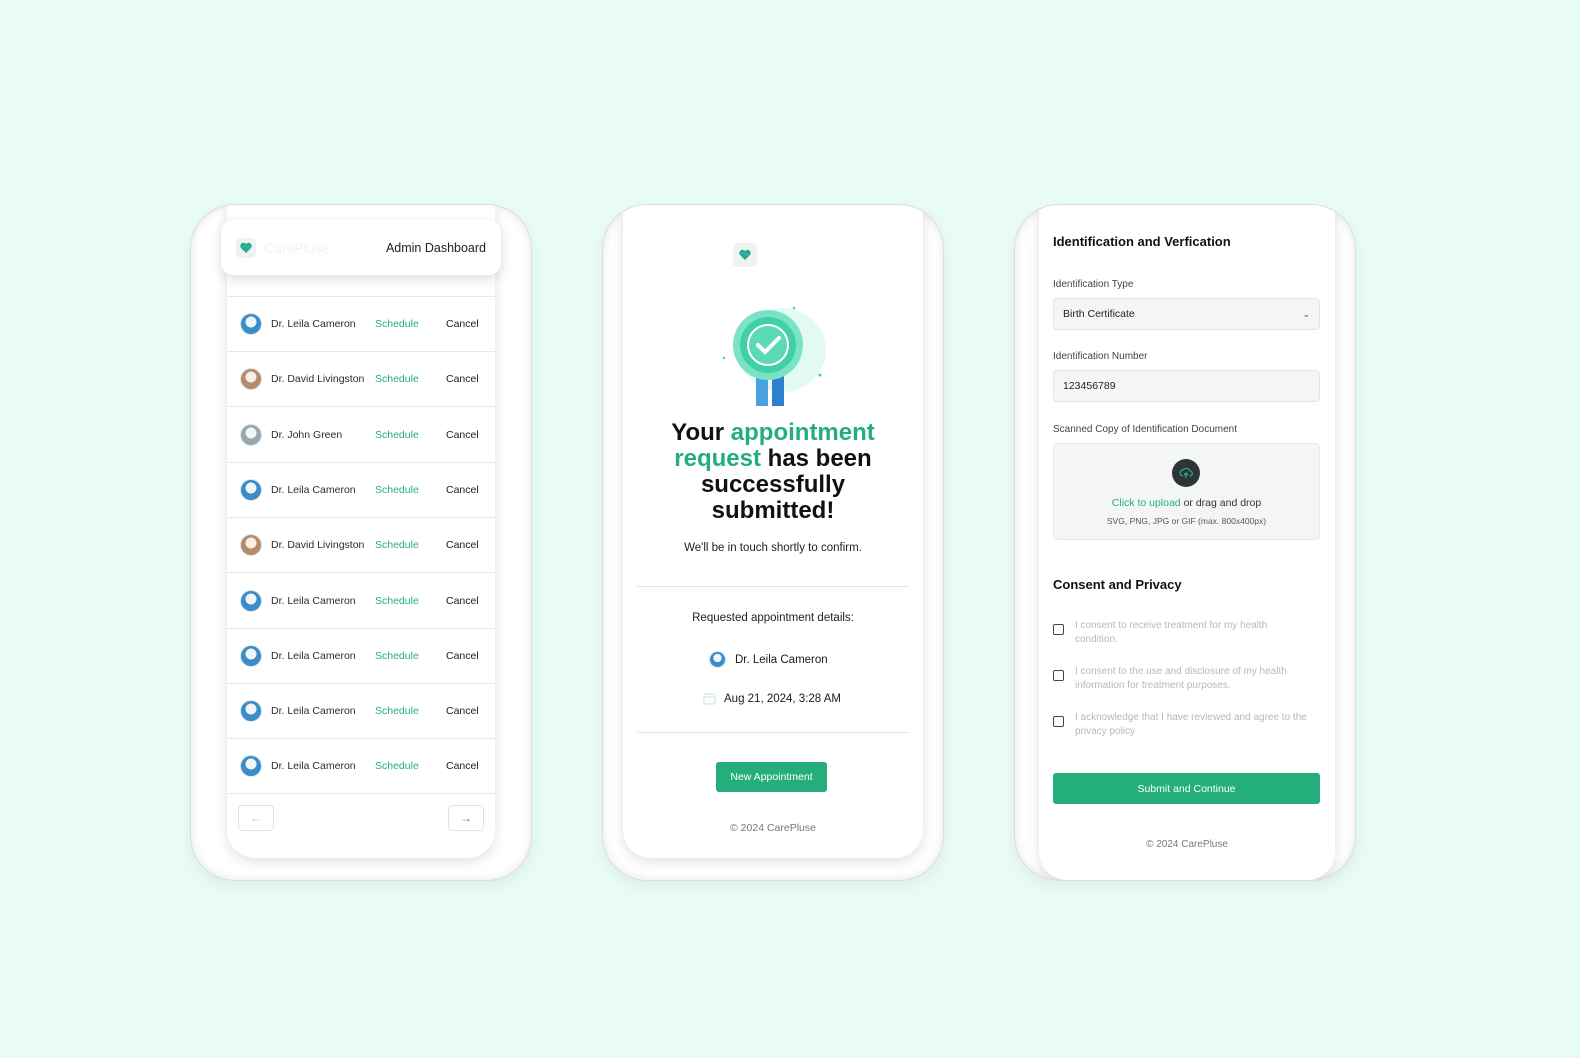 The height and width of the screenshot is (1058, 1580). I want to click on date-text: Aug 21, 2024, 3:28 AM, so click(783, 698).